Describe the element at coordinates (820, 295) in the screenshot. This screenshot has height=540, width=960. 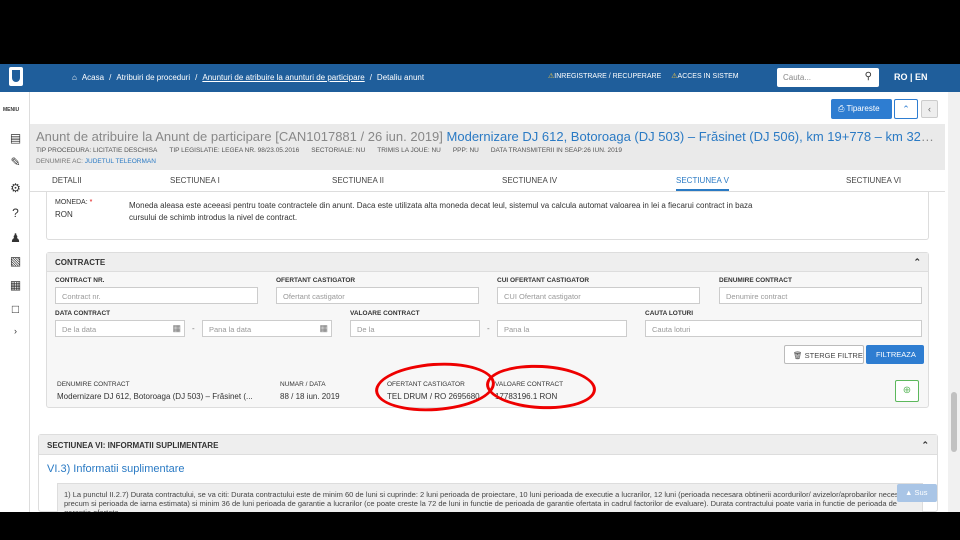
I see `denumire-input: Denumire contract` at that location.